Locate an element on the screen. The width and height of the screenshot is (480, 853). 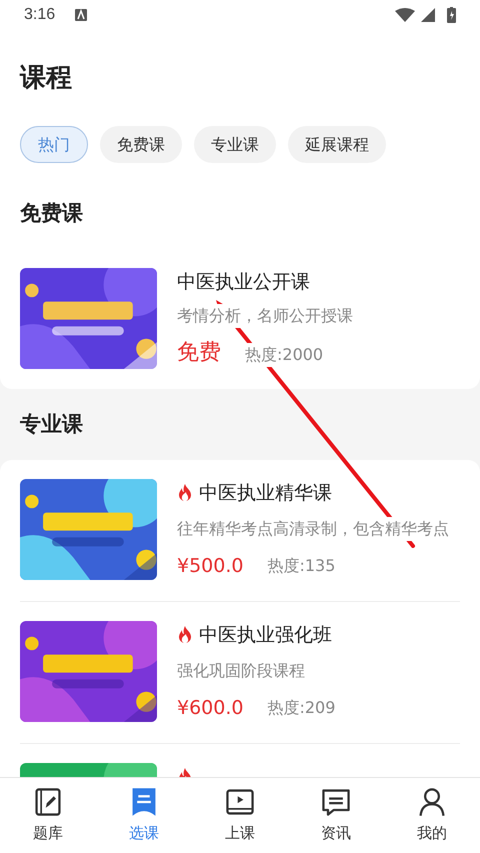
course-description: 往年精华考点高清录制，包含精华考点 is located at coordinates (313, 529).